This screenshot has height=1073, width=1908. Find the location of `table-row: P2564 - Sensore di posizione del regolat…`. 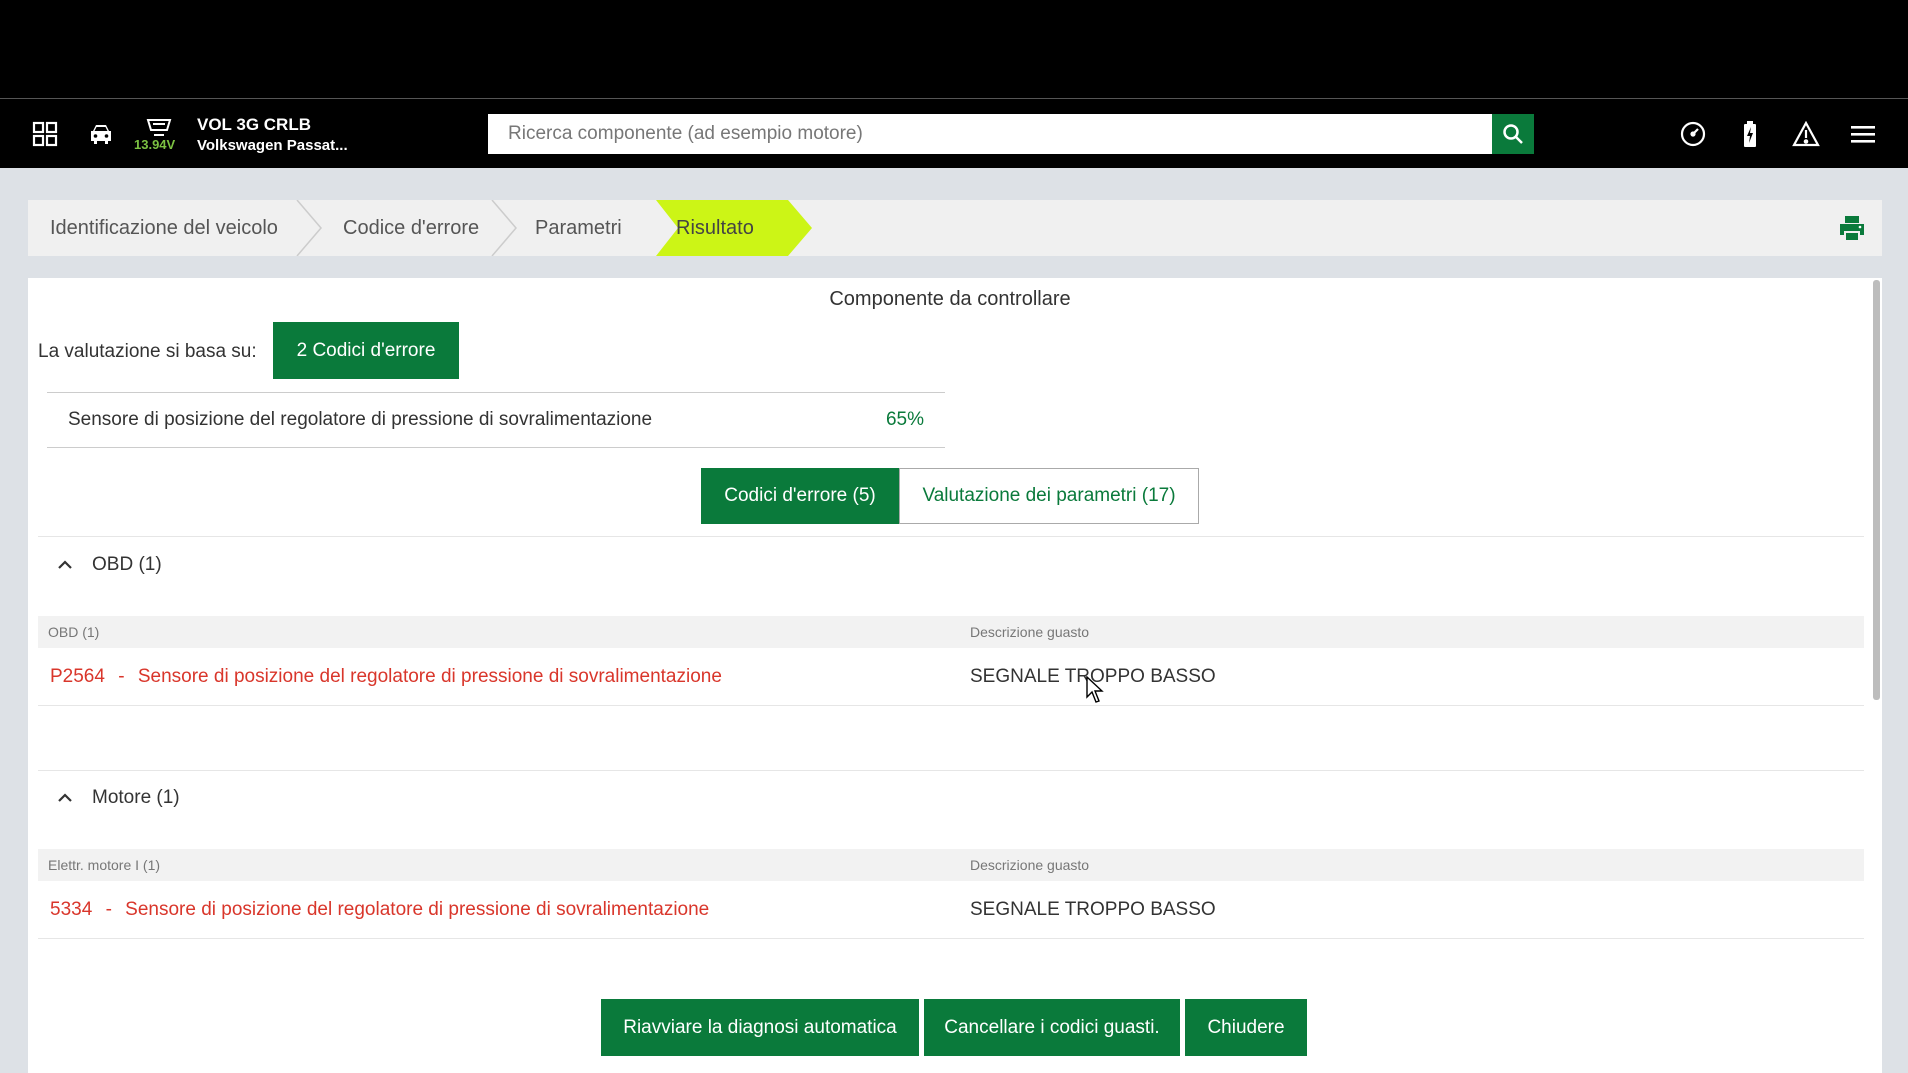

table-row: P2564 - Sensore di posizione del regolat… is located at coordinates (951, 677).